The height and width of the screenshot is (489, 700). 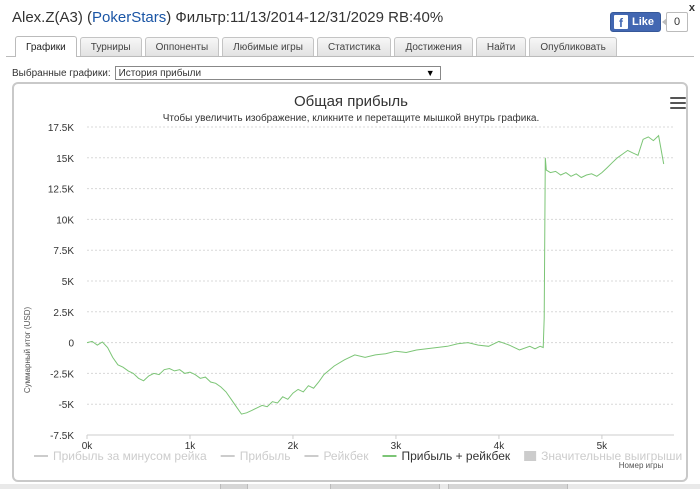 I want to click on tab-graphs: Графики, so click(x=46, y=46).